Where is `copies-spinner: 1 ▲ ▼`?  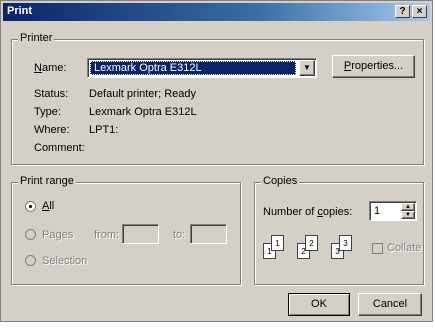 copies-spinner: 1 ▲ ▼ is located at coordinates (393, 211).